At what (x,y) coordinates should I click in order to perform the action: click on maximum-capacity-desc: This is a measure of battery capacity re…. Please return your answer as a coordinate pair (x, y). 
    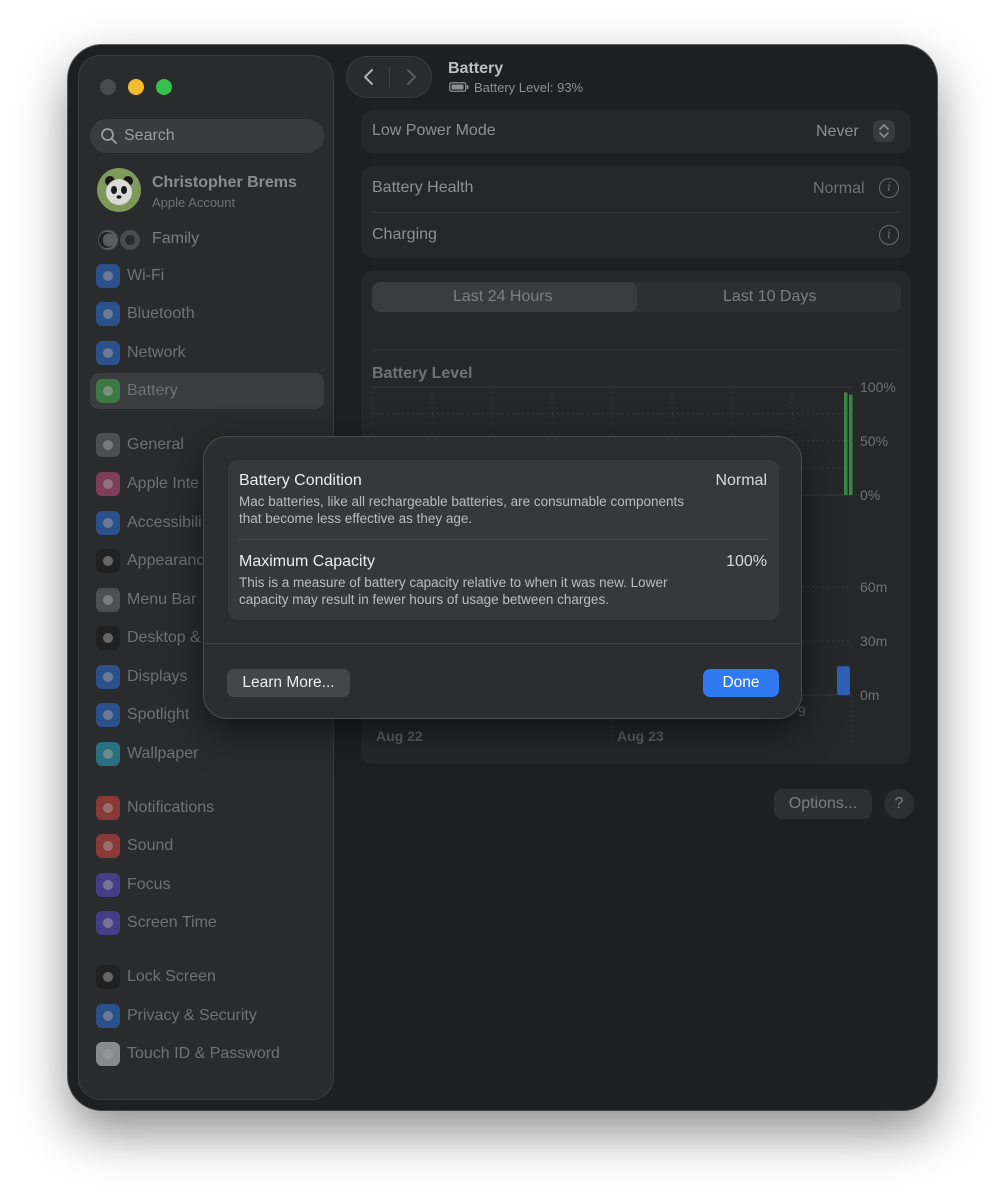
    Looking at the image, I should click on (453, 591).